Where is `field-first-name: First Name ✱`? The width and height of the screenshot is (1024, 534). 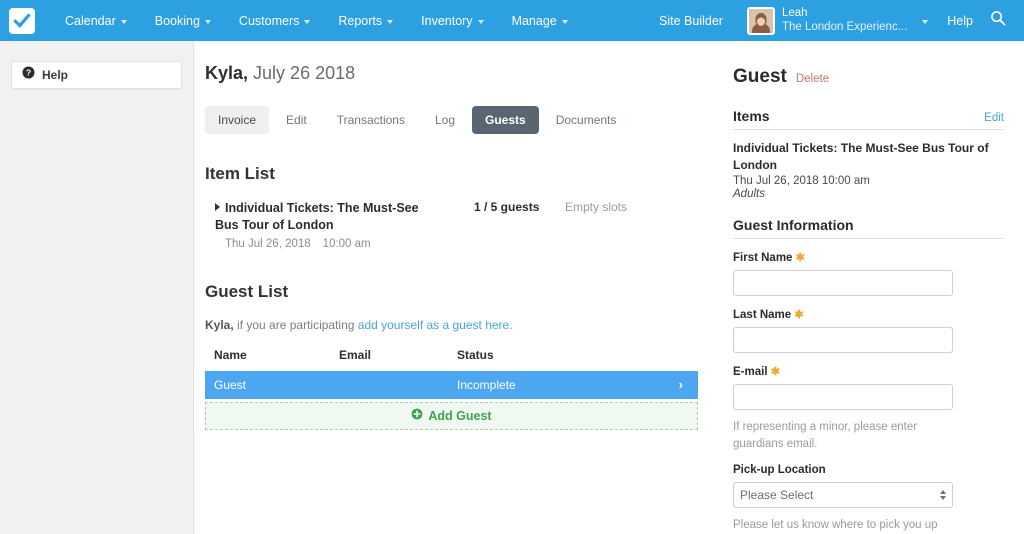
field-first-name: First Name ✱ is located at coordinates (868, 274).